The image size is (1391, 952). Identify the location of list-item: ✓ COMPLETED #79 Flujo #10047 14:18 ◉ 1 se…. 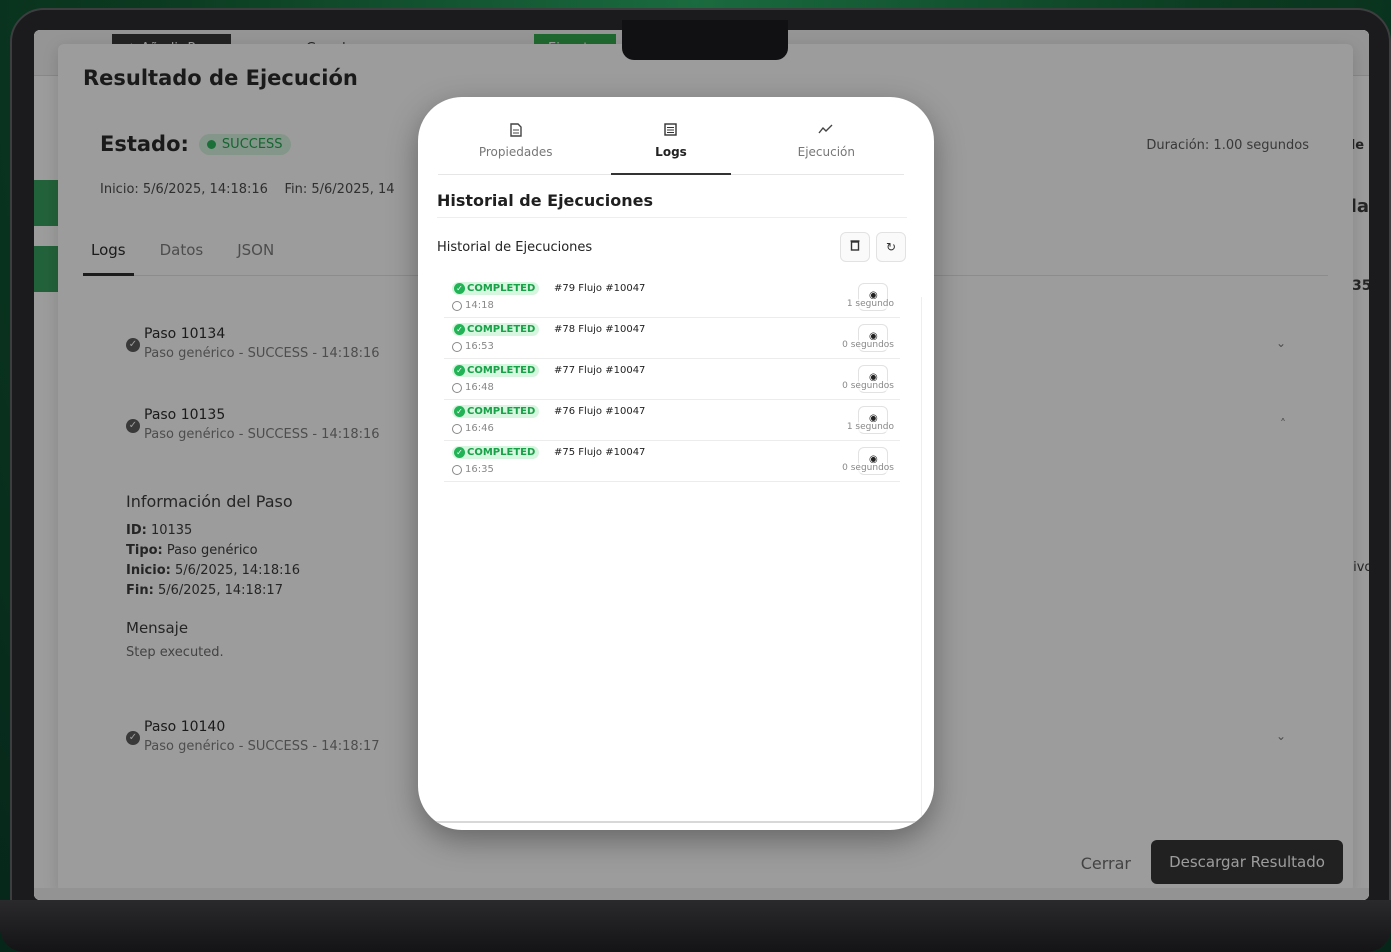
(672, 297).